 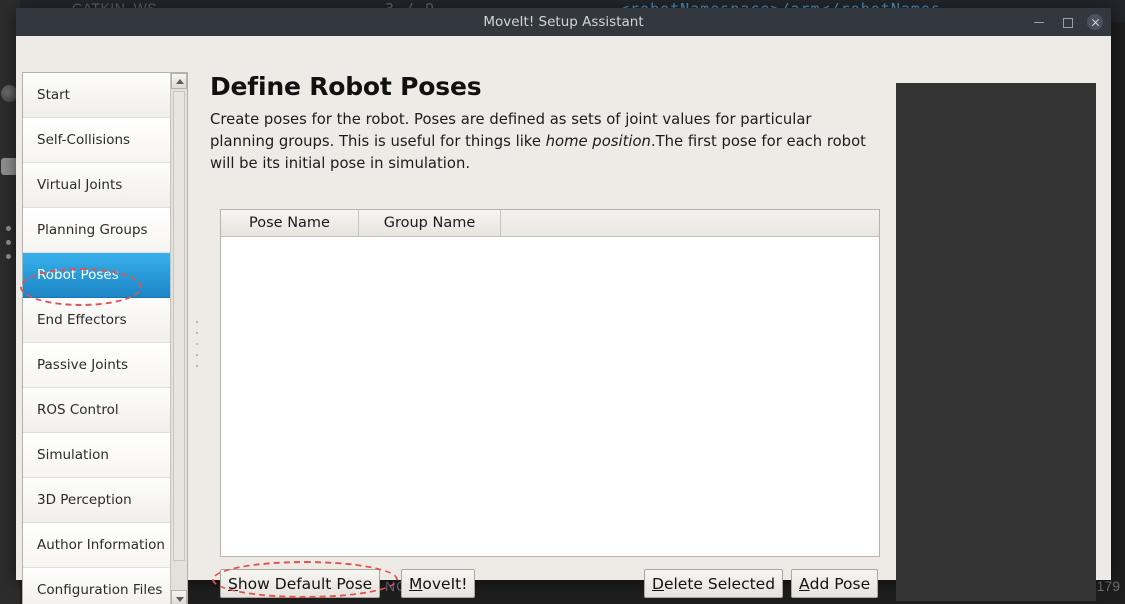 What do you see at coordinates (840, 583) in the screenshot?
I see `add-pose-button-label-rest: dd Pose` at bounding box center [840, 583].